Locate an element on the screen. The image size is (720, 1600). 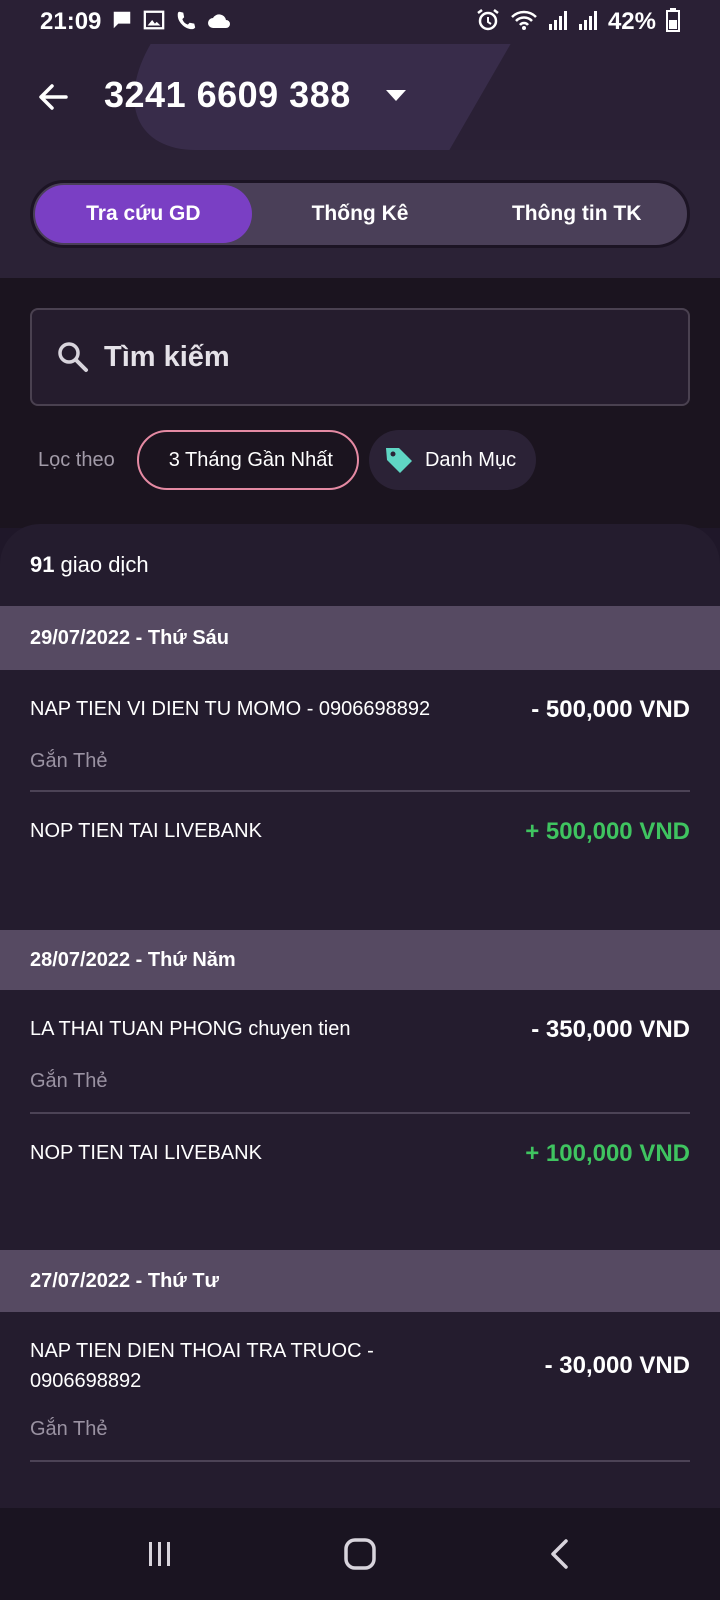
system-back-button is located at coordinates (560, 1554).